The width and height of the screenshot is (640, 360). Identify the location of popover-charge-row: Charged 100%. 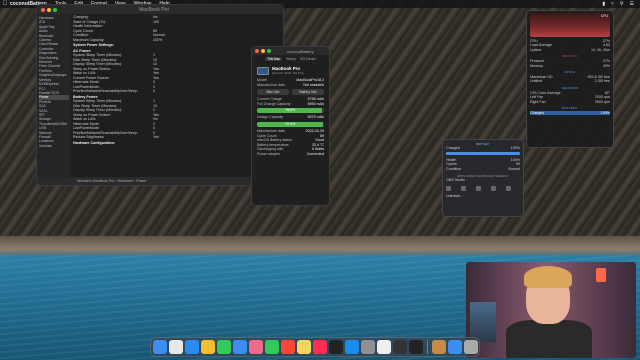
(483, 148).